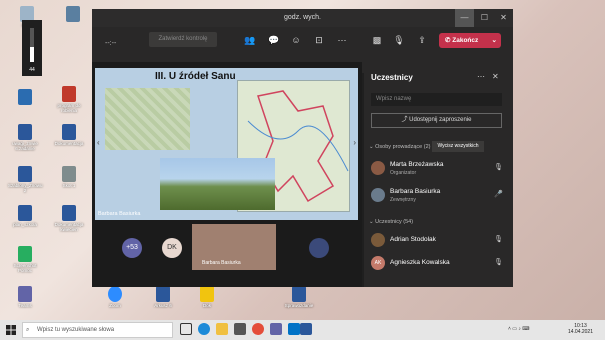  I want to click on file-explorer-icon, so click(222, 329).